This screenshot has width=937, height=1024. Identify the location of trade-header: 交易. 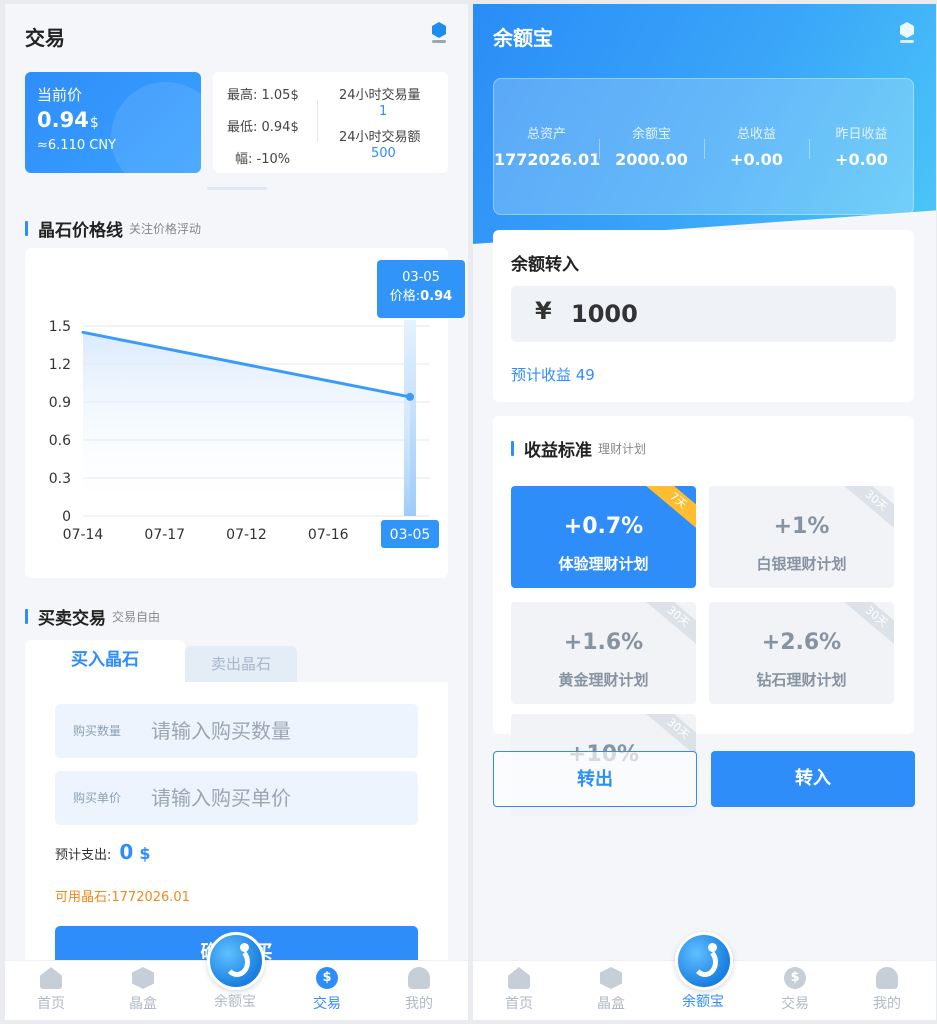
(236, 33).